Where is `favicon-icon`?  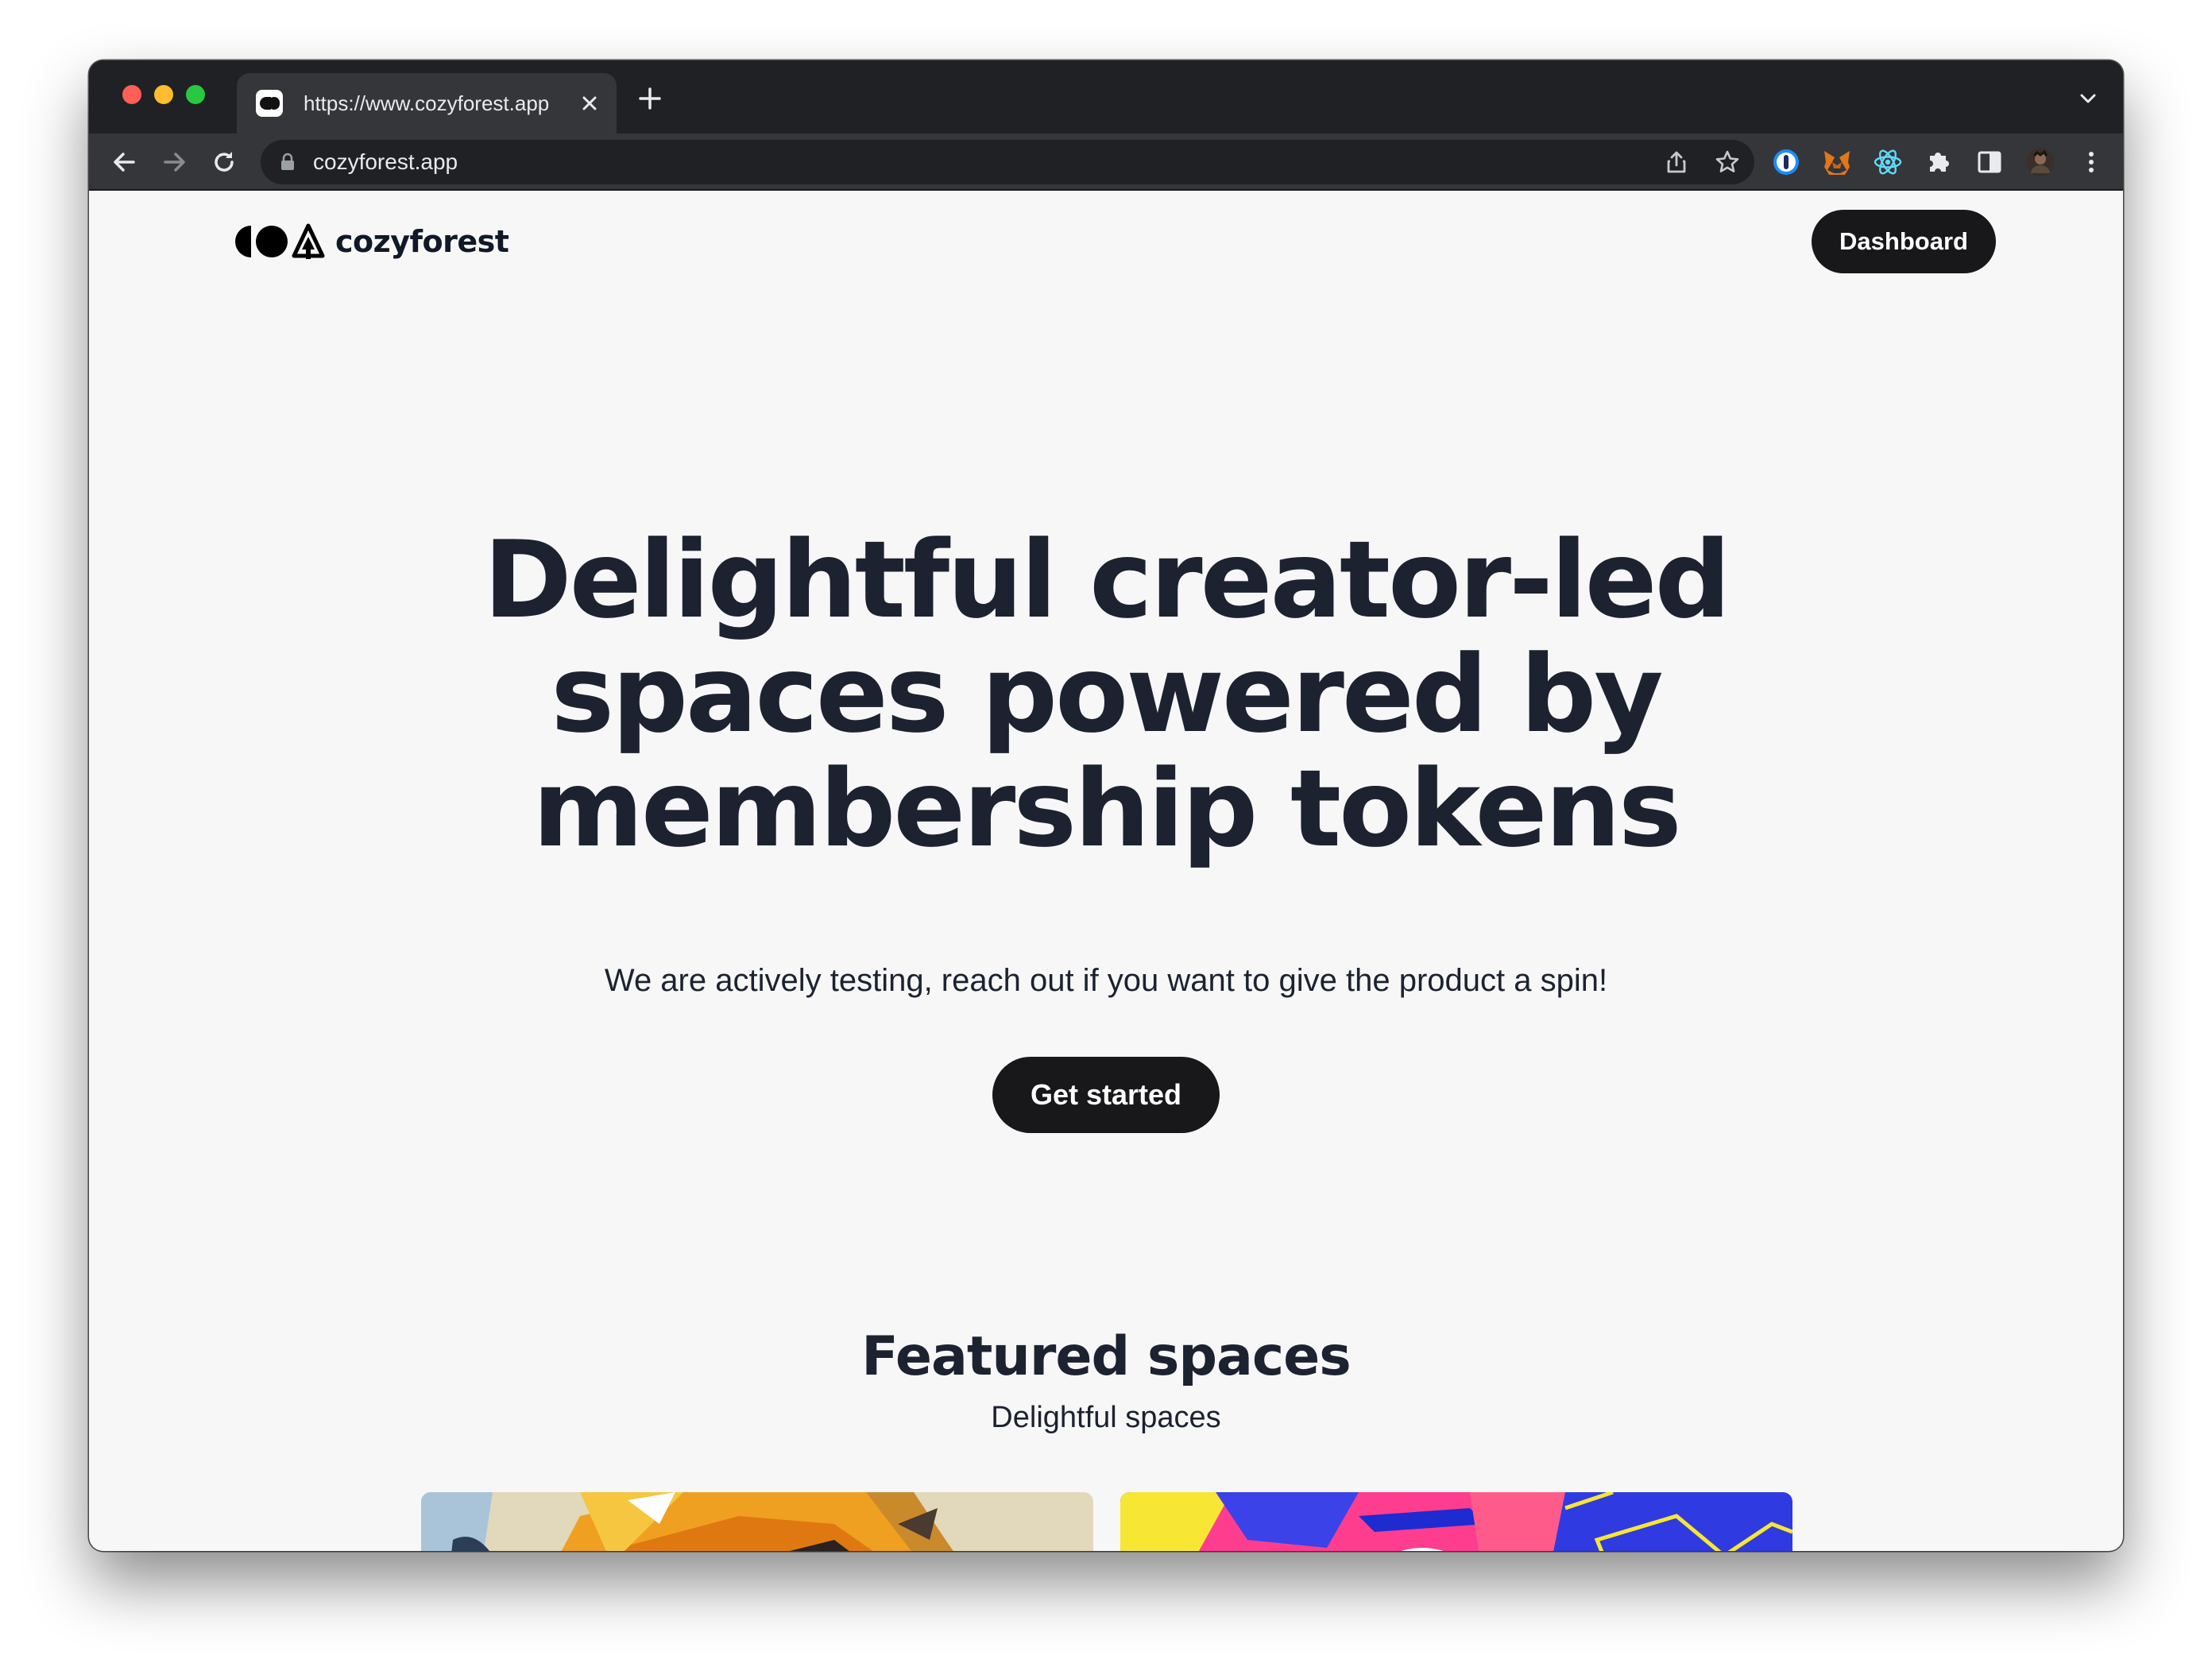 favicon-icon is located at coordinates (269, 103).